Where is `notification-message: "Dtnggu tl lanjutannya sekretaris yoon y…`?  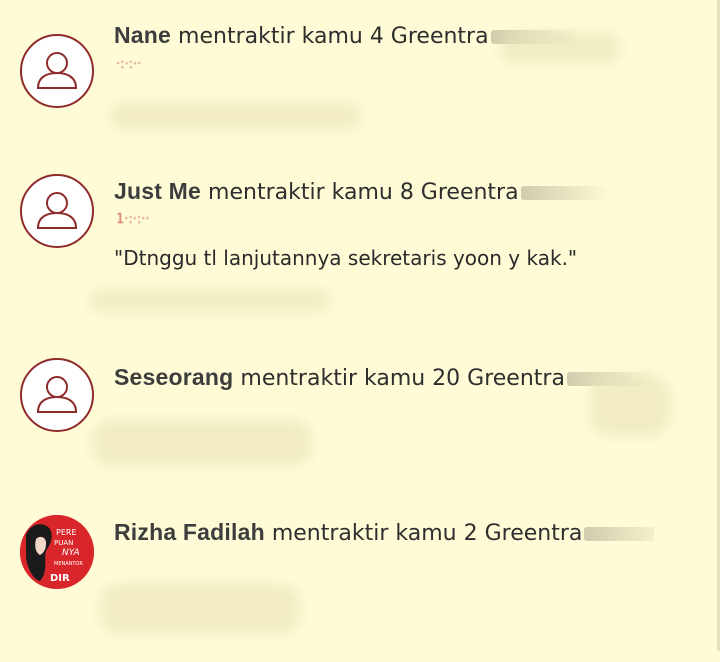 notification-message: "Dtnggu tl lanjutannya sekretaris yoon y… is located at coordinates (346, 258).